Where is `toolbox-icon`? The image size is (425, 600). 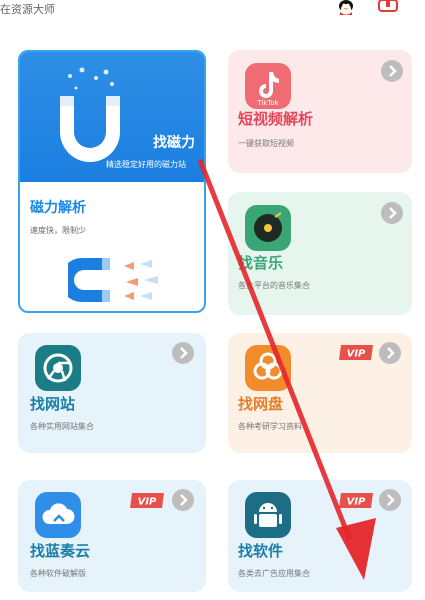 toolbox-icon is located at coordinates (388, 6).